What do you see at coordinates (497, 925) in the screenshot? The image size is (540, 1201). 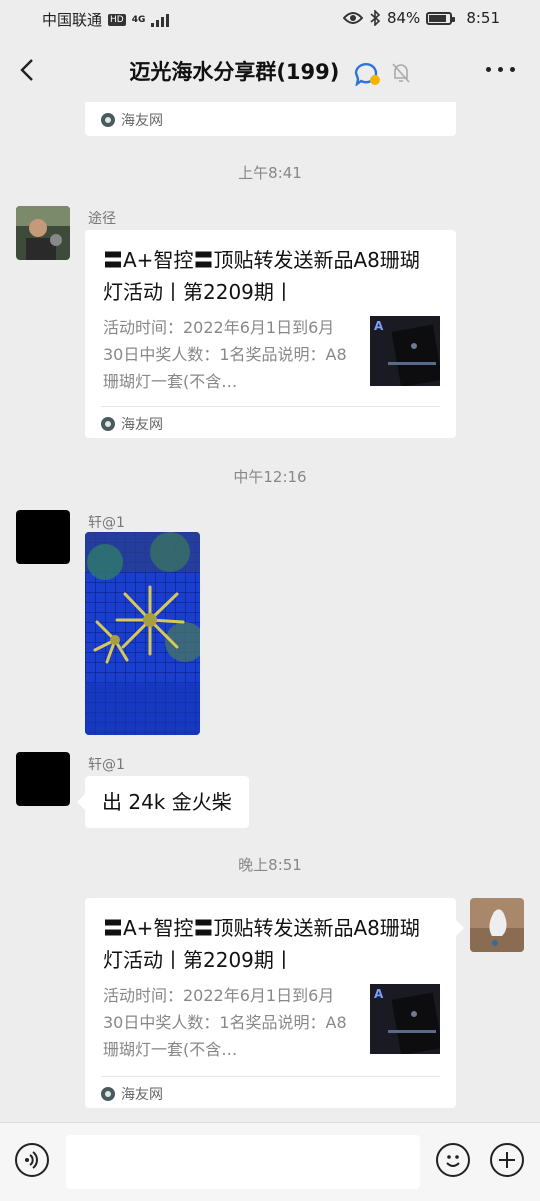 I see `my-avatar` at bounding box center [497, 925].